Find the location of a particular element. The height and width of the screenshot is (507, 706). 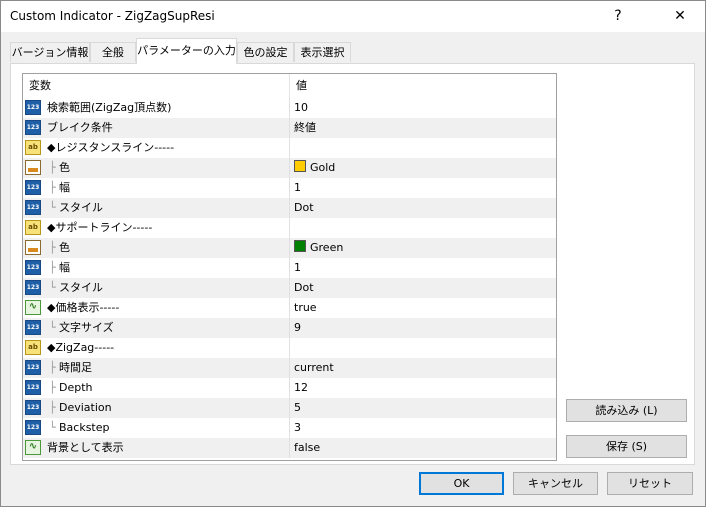

parameter-row: ∿ 背景として表示 false is located at coordinates (289, 448).